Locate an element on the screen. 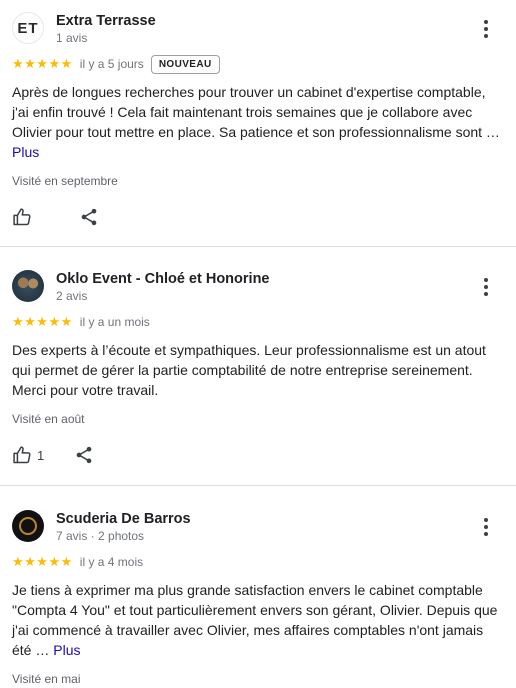 This screenshot has width=516, height=688. author-name: Scuderia De Barros is located at coordinates (123, 519).